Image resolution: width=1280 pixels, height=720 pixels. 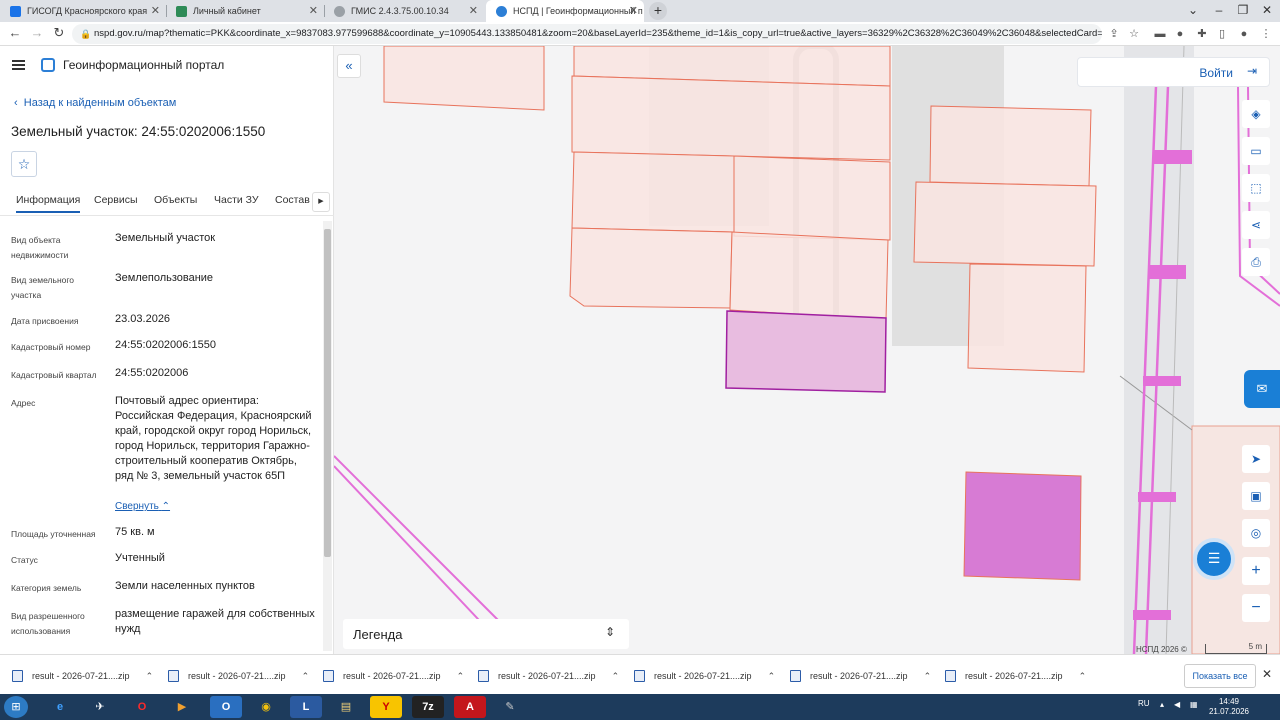 What do you see at coordinates (1256, 533) in the screenshot?
I see `geolocation-icon: ◎` at bounding box center [1256, 533].